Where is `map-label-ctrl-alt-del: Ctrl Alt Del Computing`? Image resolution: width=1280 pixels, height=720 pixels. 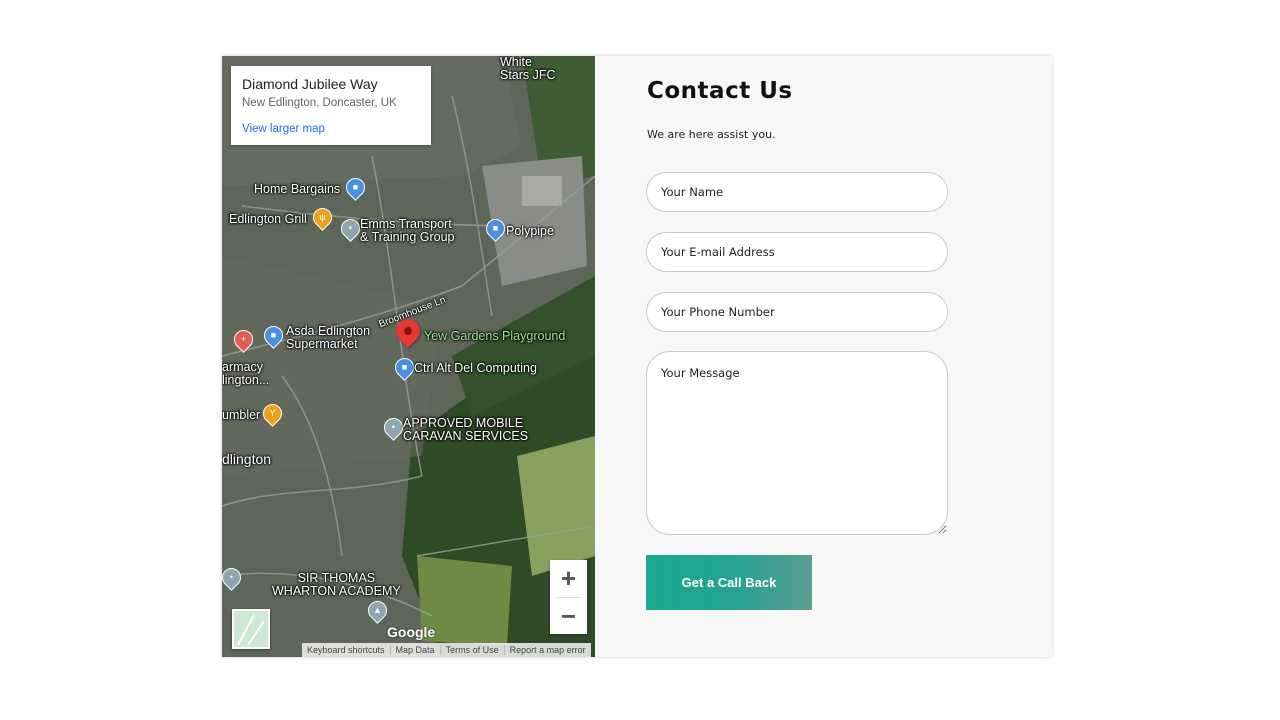 map-label-ctrl-alt-del: Ctrl Alt Del Computing is located at coordinates (475, 368).